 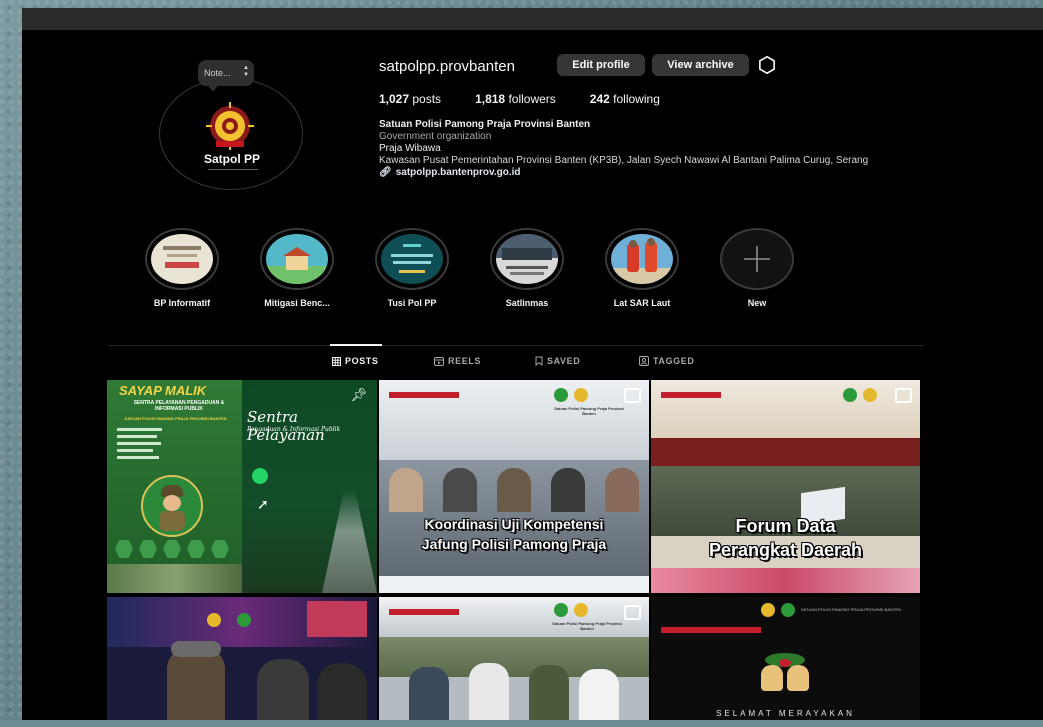 I want to click on post-header: SAYAP MALIK, so click(x=163, y=390).